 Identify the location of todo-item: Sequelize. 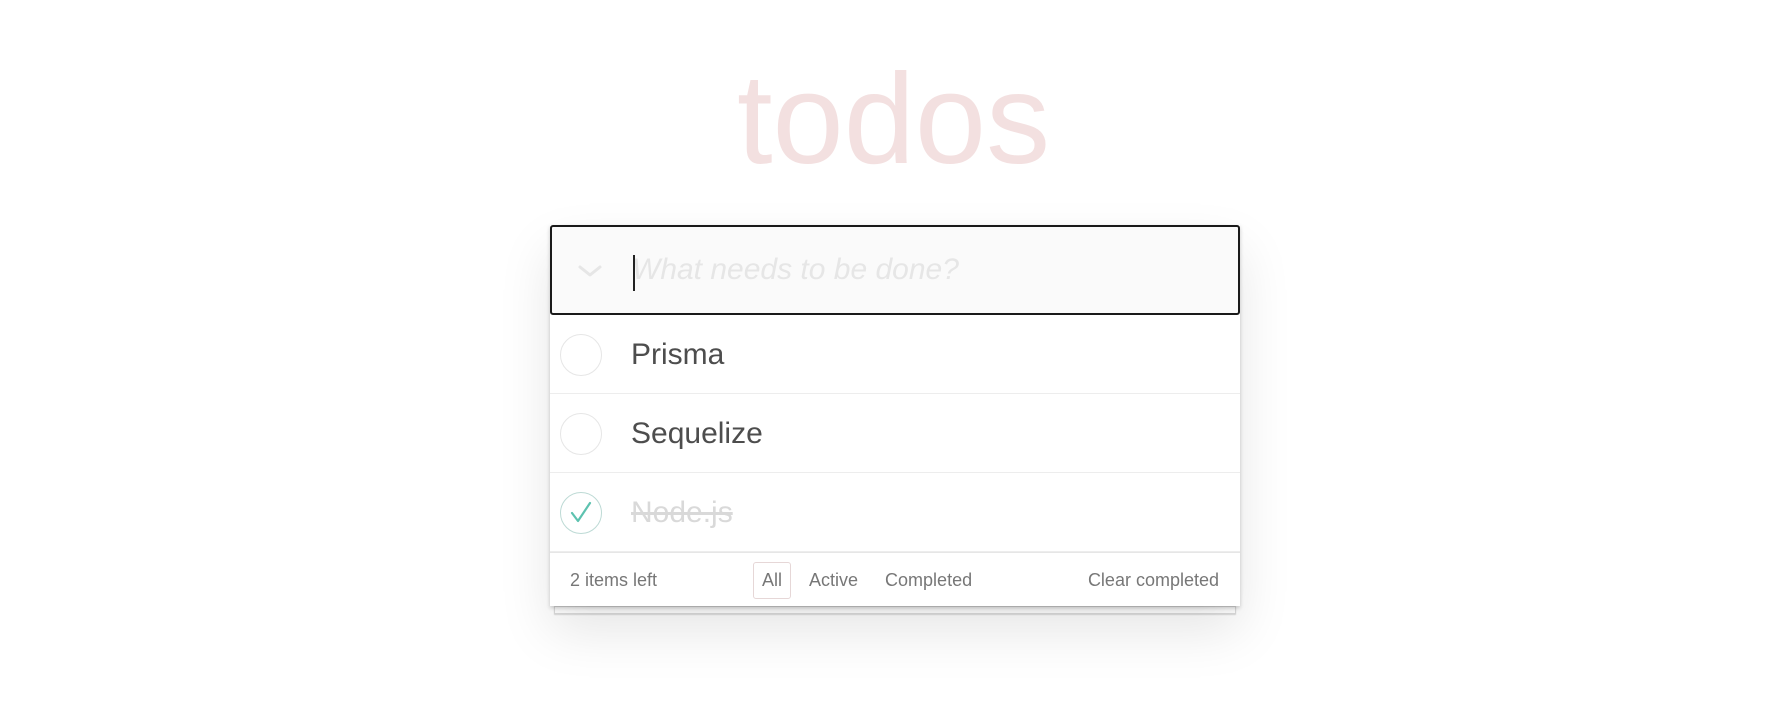
(895, 433).